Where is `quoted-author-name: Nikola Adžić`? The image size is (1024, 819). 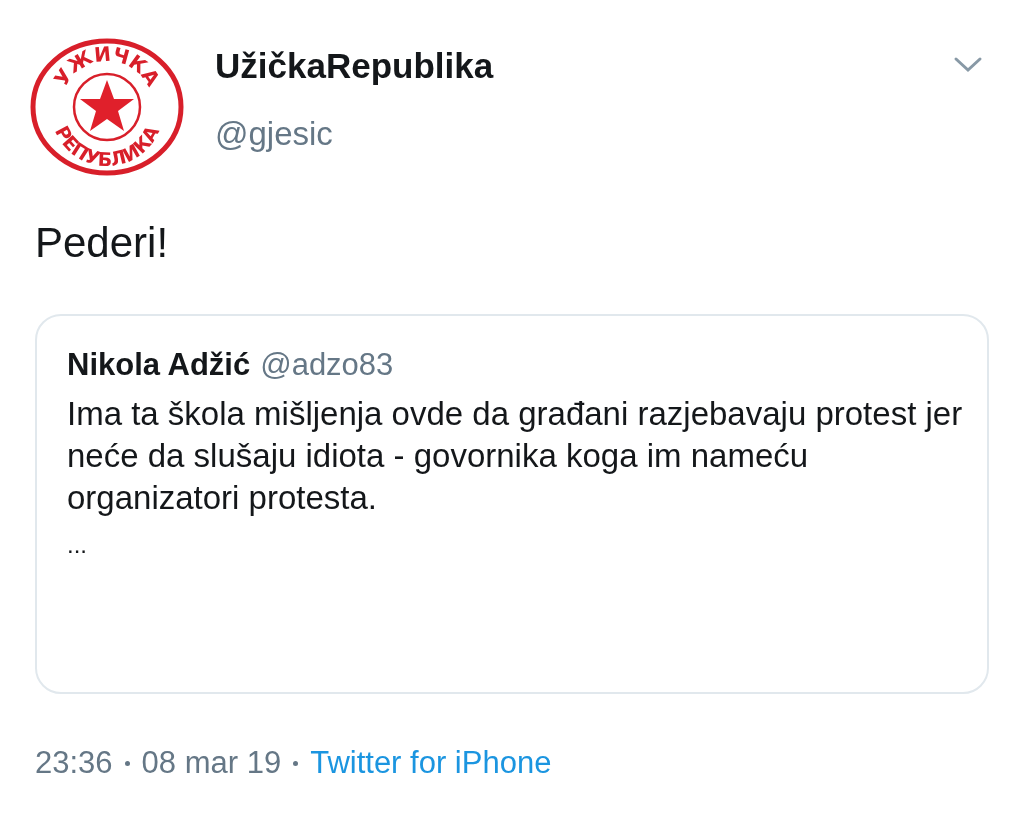 quoted-author-name: Nikola Adžić is located at coordinates (159, 365).